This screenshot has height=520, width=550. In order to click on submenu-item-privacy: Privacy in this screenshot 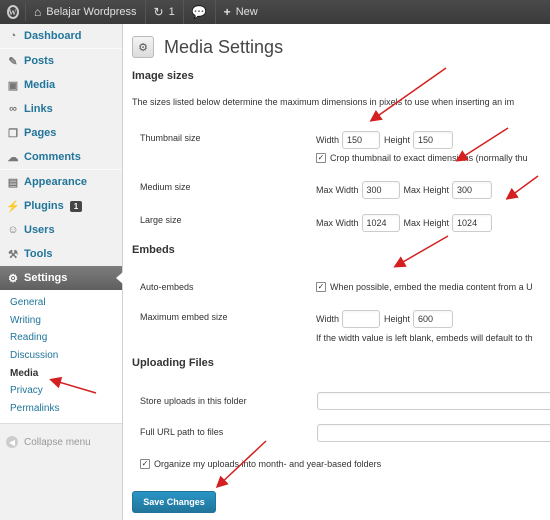, I will do `click(61, 391)`.